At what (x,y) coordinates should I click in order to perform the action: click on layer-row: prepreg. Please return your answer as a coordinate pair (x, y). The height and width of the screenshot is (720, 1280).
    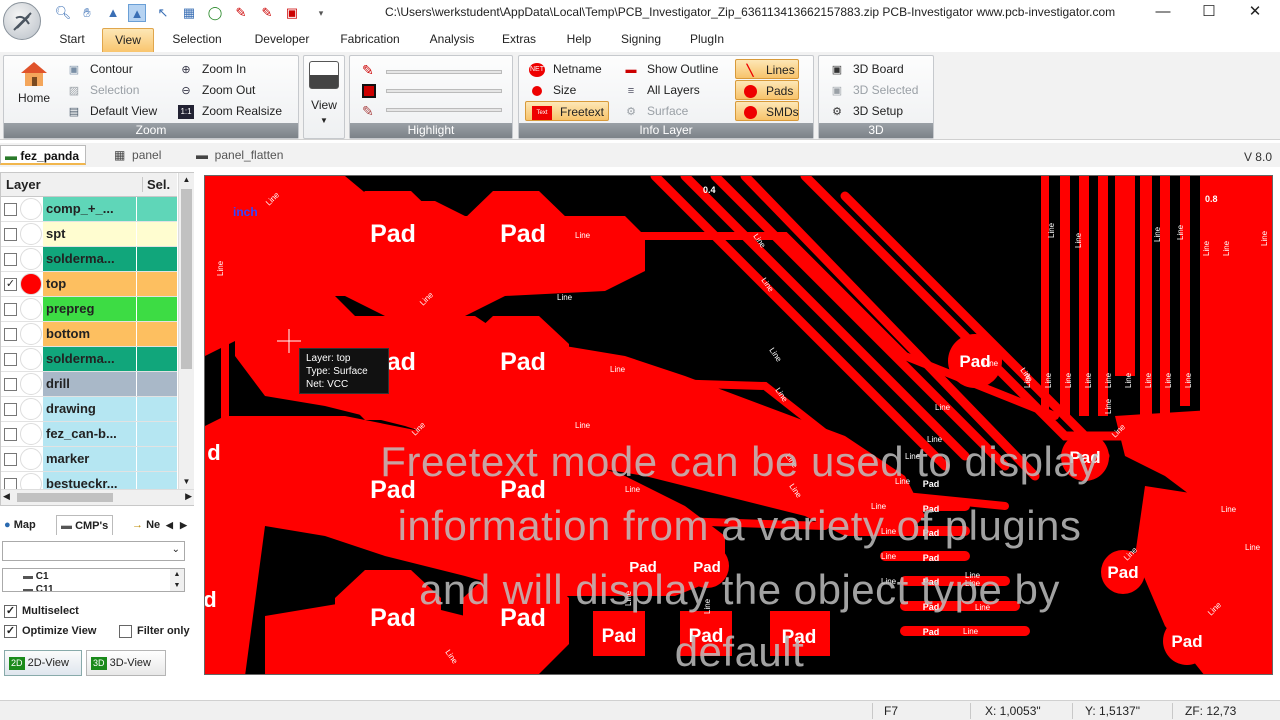
    Looking at the image, I should click on (89, 309).